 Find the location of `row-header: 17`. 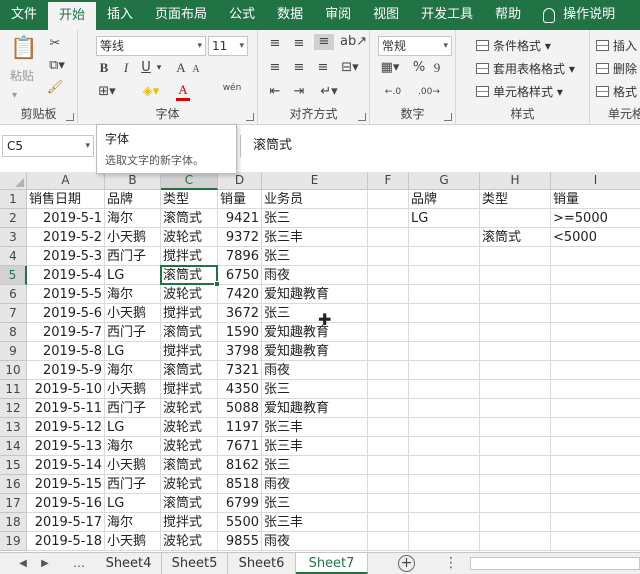

row-header: 17 is located at coordinates (13, 503).